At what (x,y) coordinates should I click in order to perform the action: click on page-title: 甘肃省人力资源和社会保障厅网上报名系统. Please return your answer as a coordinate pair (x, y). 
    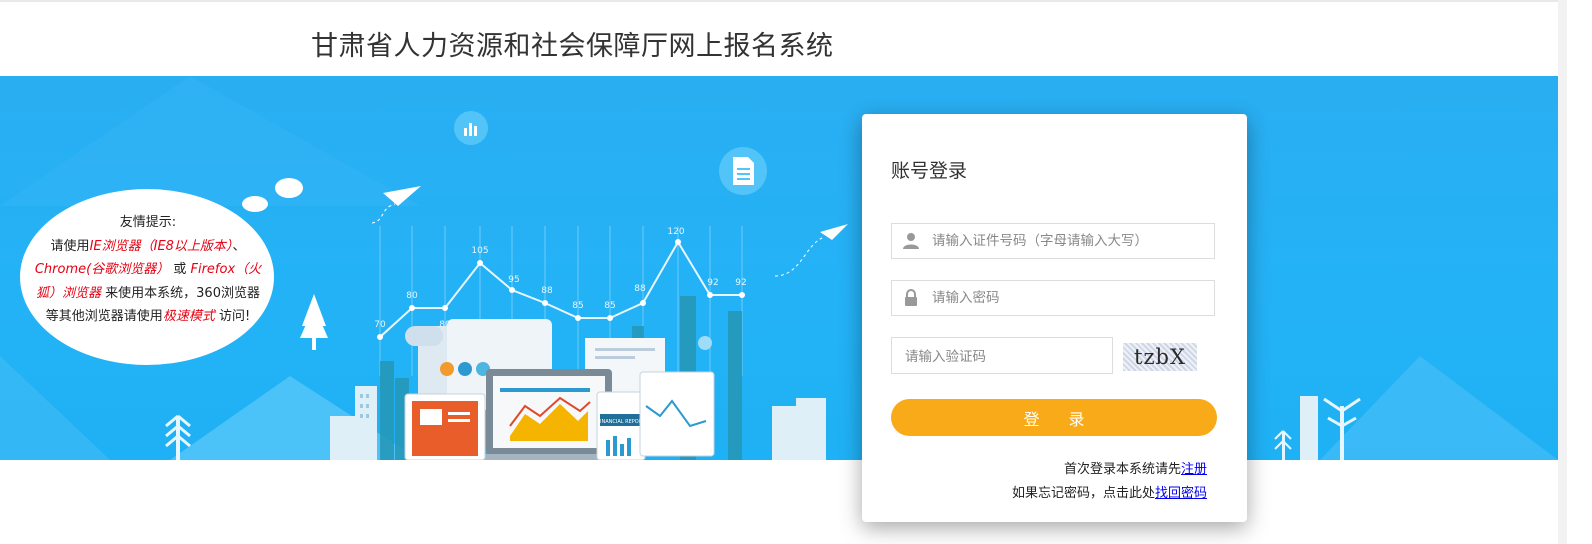
    Looking at the image, I should click on (572, 46).